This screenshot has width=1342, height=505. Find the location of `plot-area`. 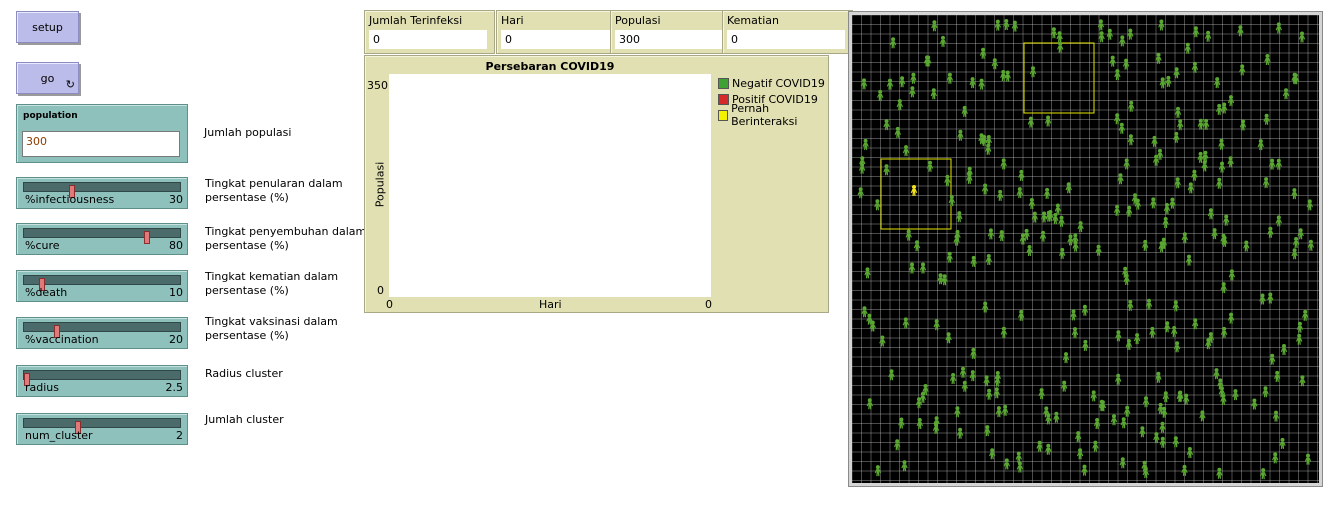

plot-area is located at coordinates (550, 185).